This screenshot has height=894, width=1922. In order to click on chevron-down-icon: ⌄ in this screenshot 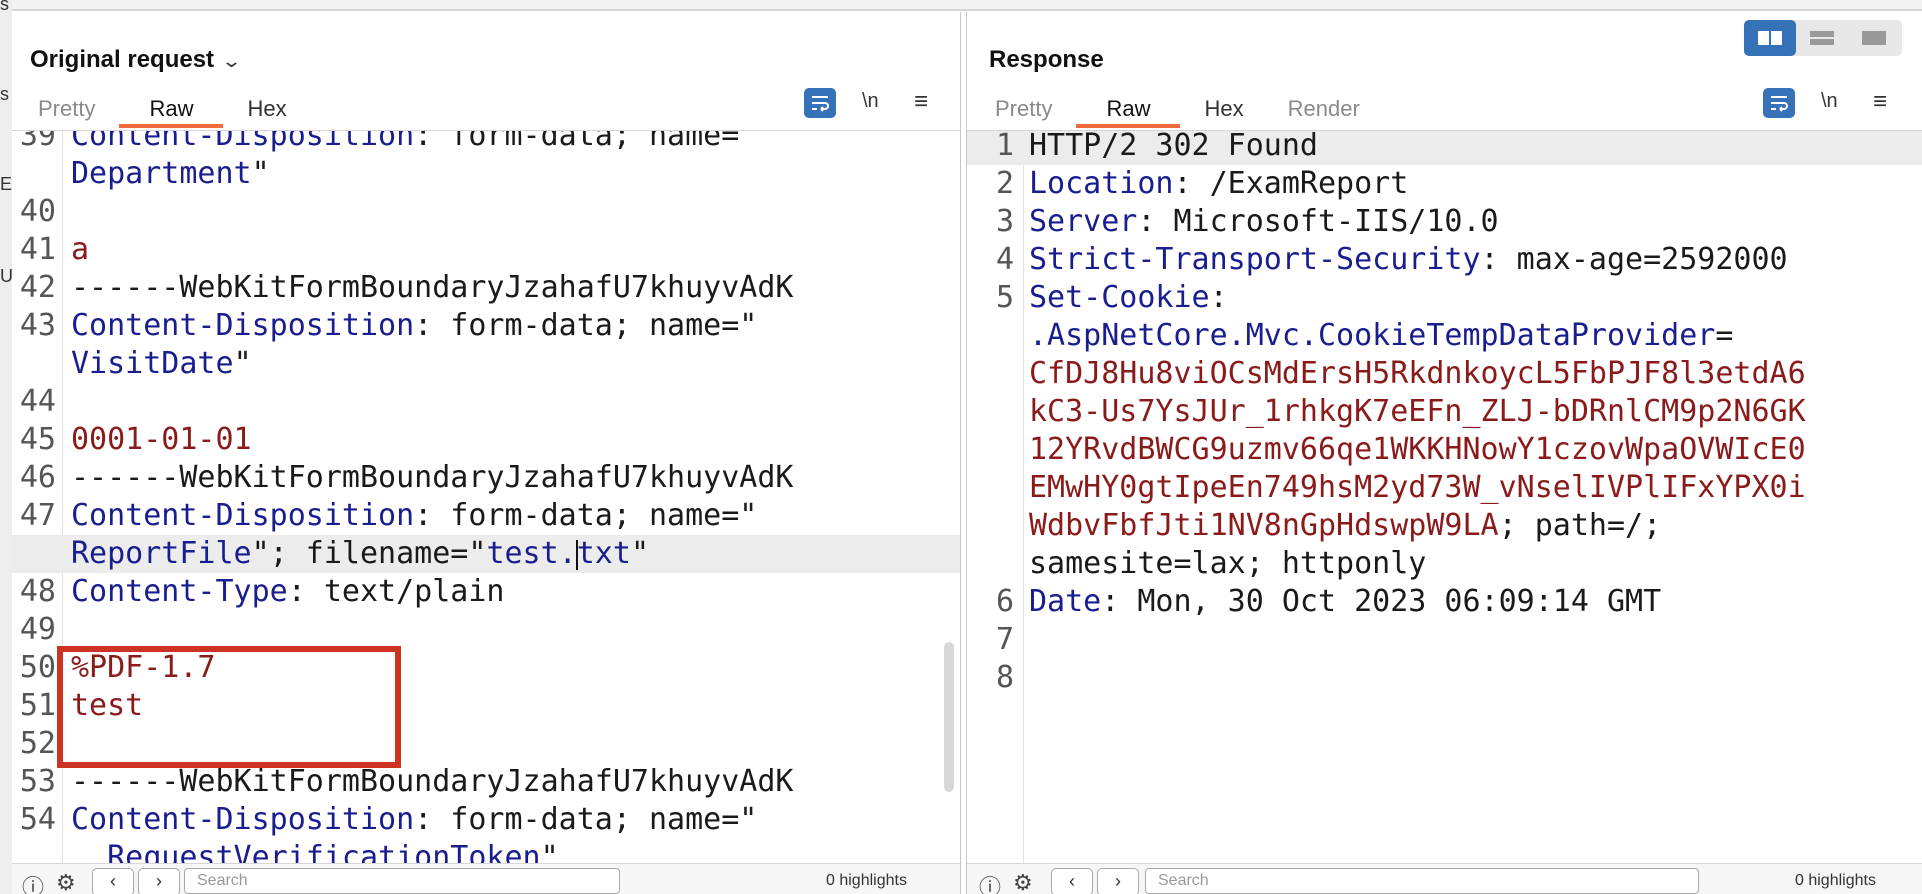, I will do `click(231, 61)`.